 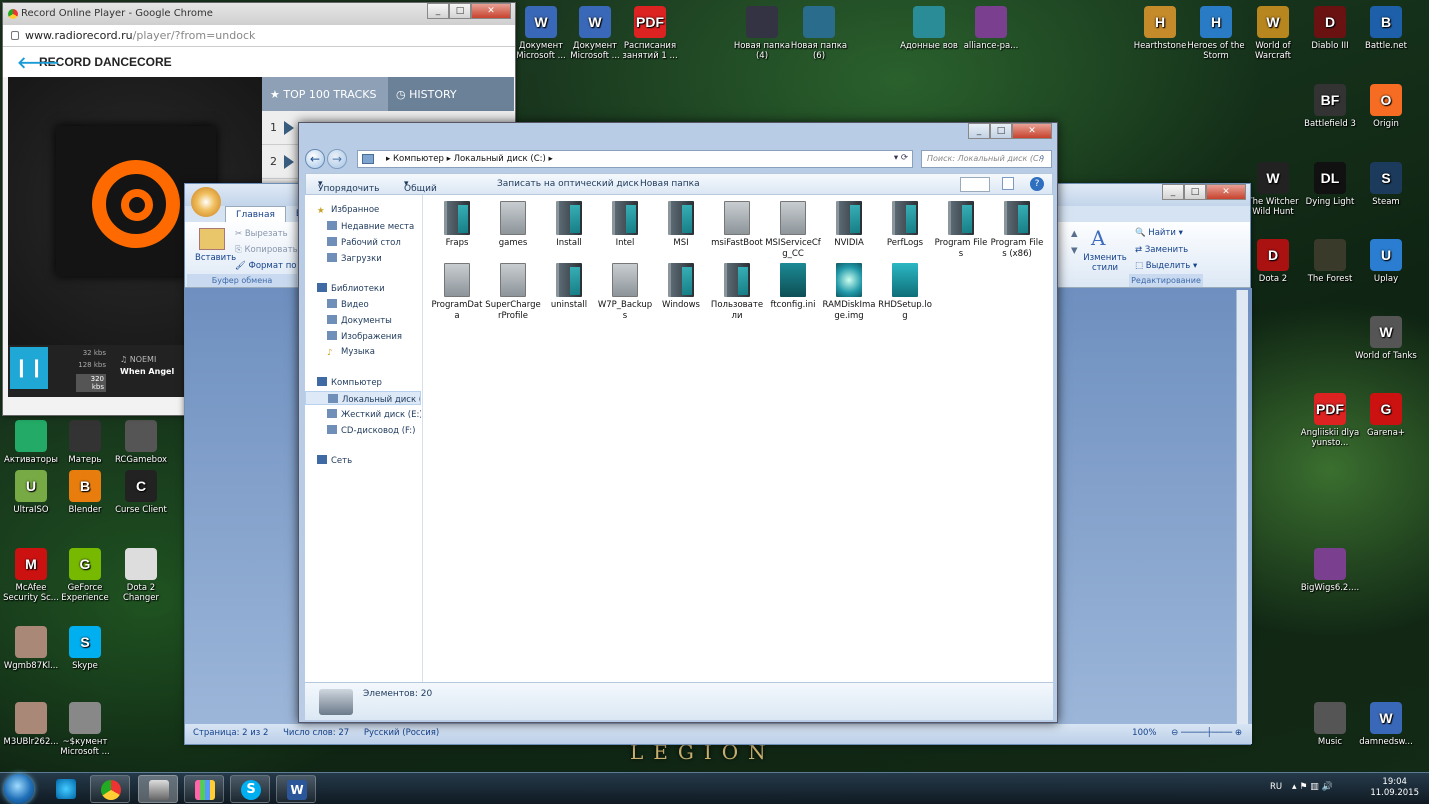 I want to click on file-item: NVIDIA, so click(x=849, y=225).